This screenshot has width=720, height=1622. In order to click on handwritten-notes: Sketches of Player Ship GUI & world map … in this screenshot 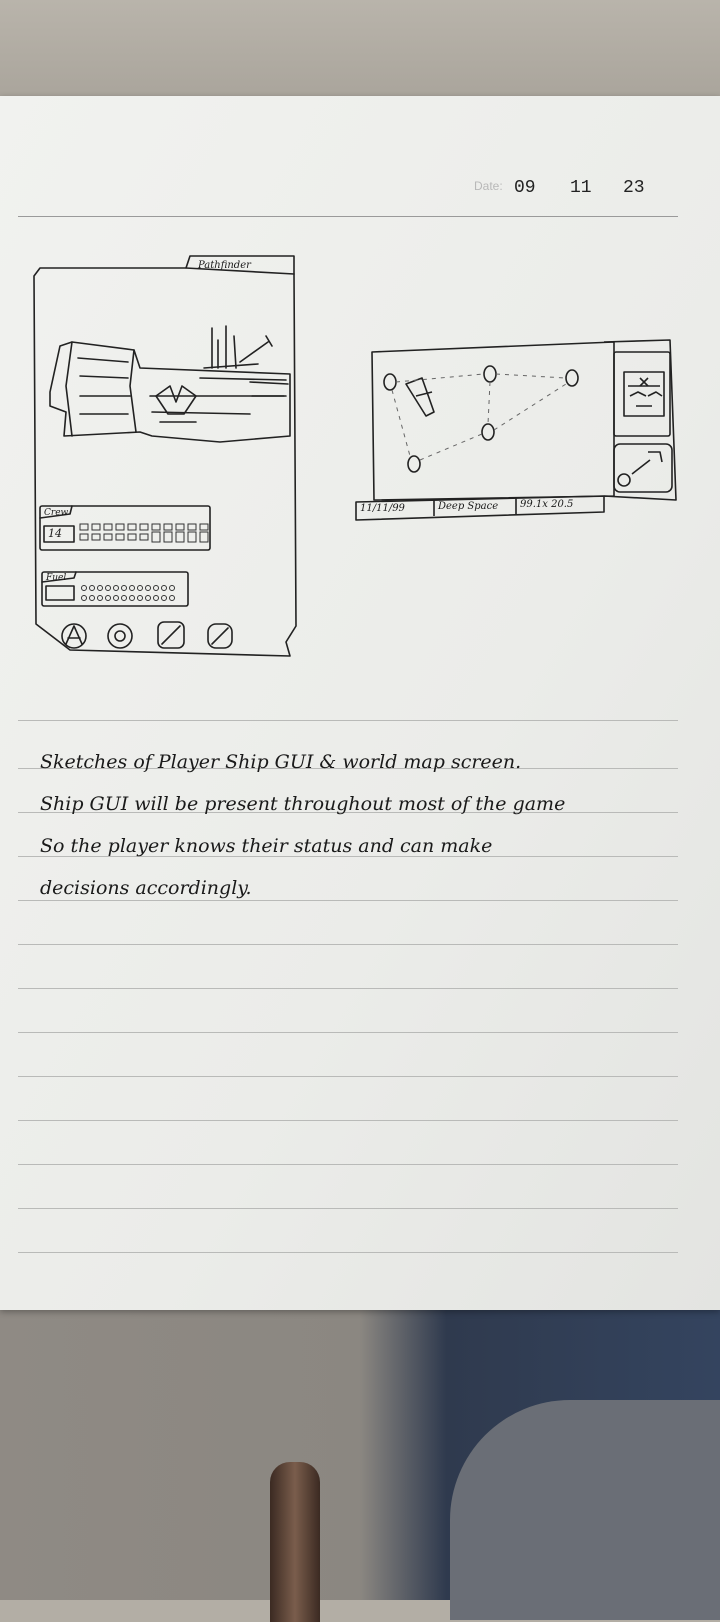, I will do `click(375, 825)`.